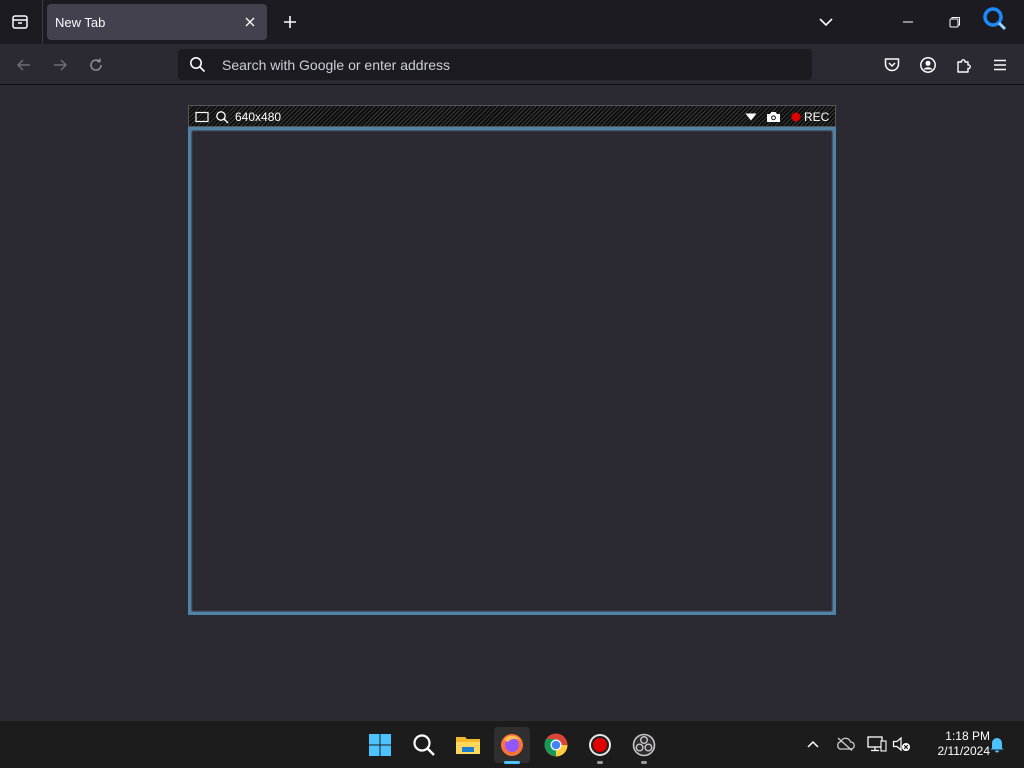 The image size is (1024, 768). I want to click on firefox-view-button, so click(20, 22).